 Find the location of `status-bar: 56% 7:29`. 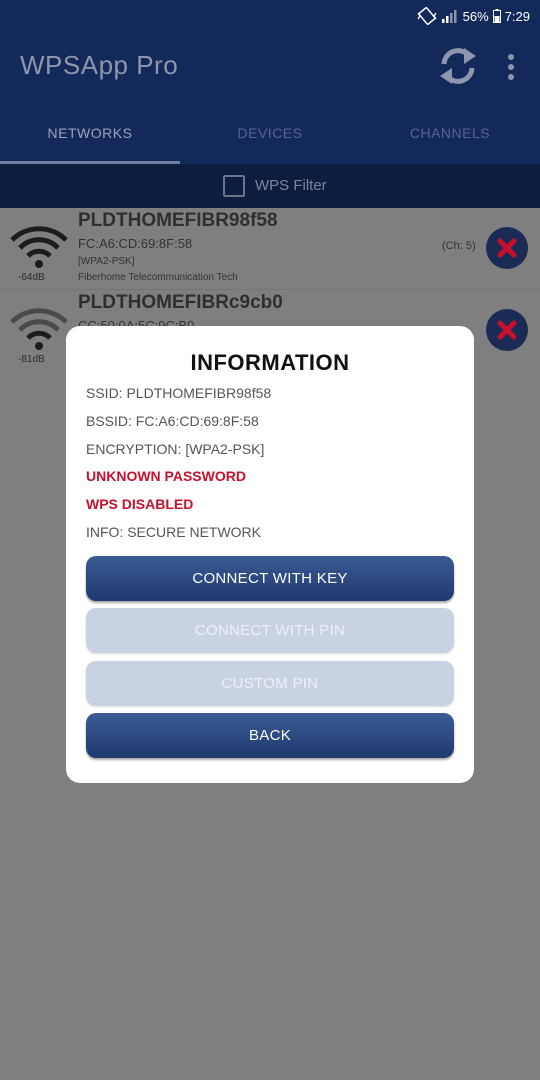

status-bar: 56% 7:29 is located at coordinates (270, 16).